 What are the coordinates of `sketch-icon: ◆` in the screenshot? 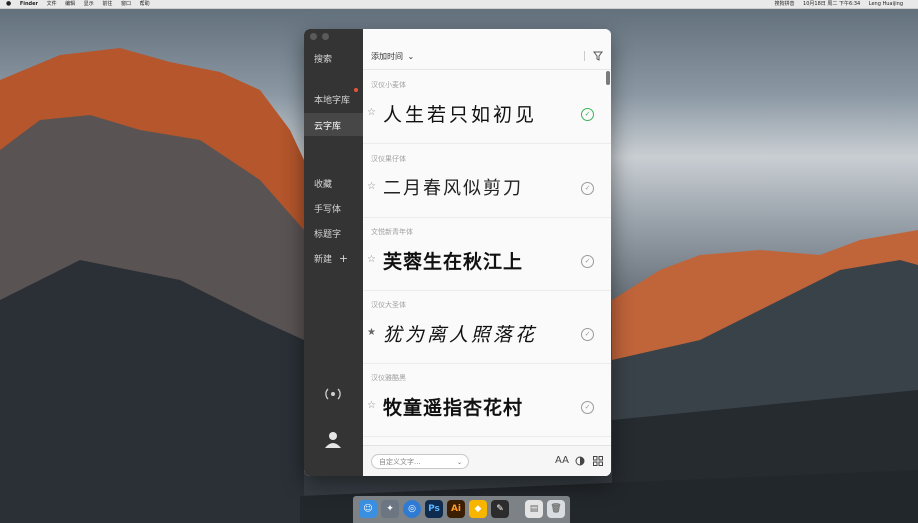 It's located at (478, 509).